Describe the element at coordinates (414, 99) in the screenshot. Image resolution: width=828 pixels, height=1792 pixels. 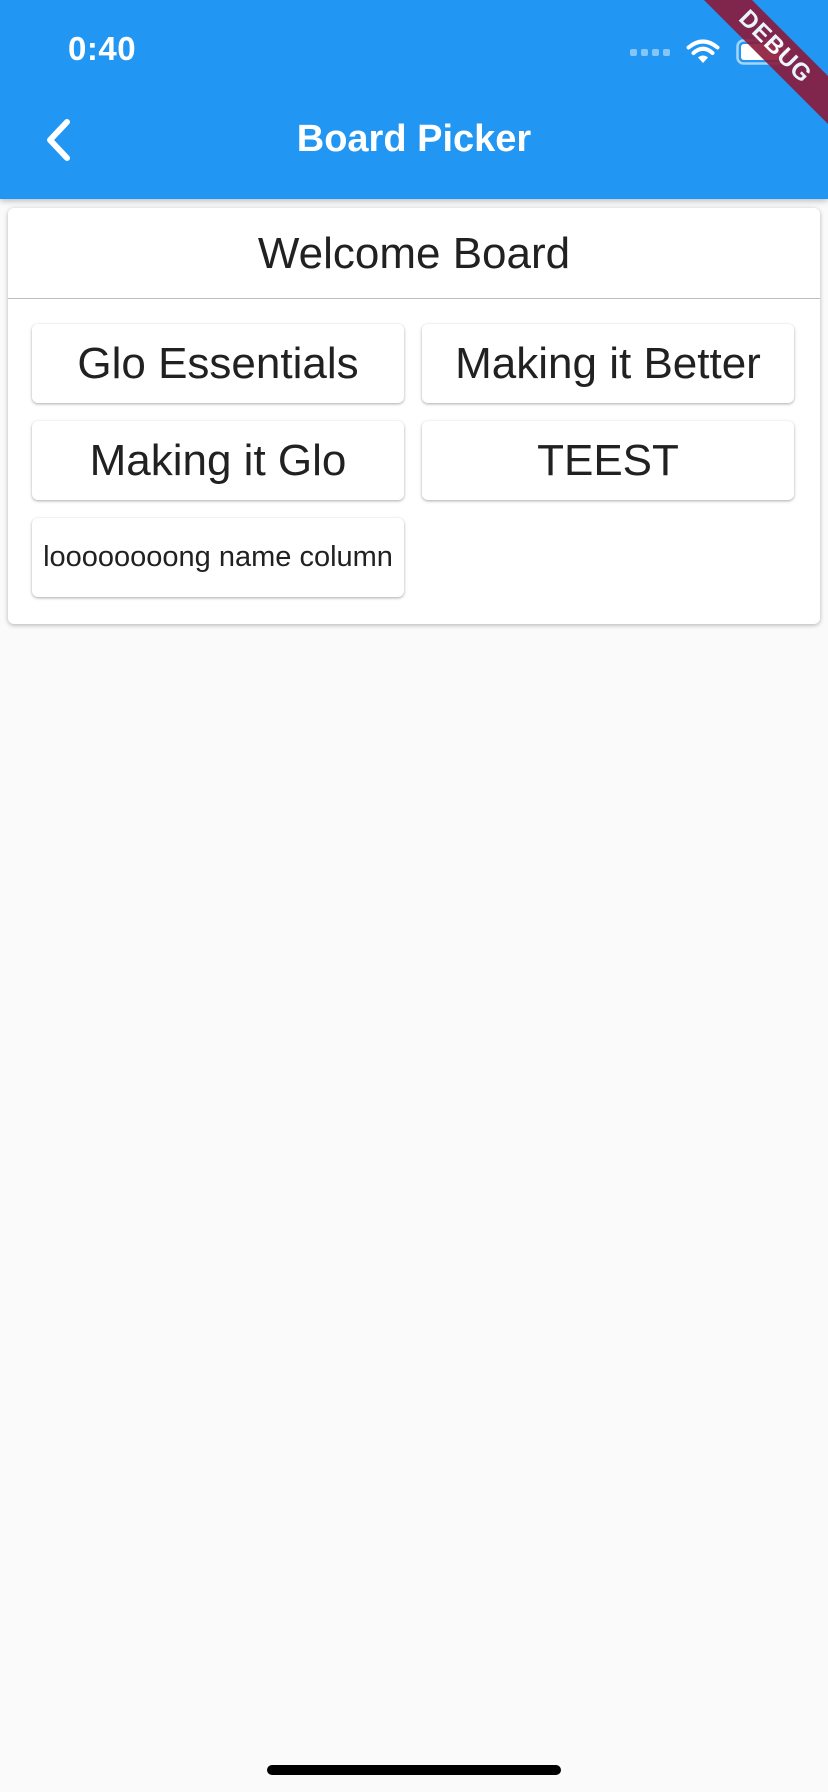
I see `app-bar: 0:40 Board Picker` at that location.